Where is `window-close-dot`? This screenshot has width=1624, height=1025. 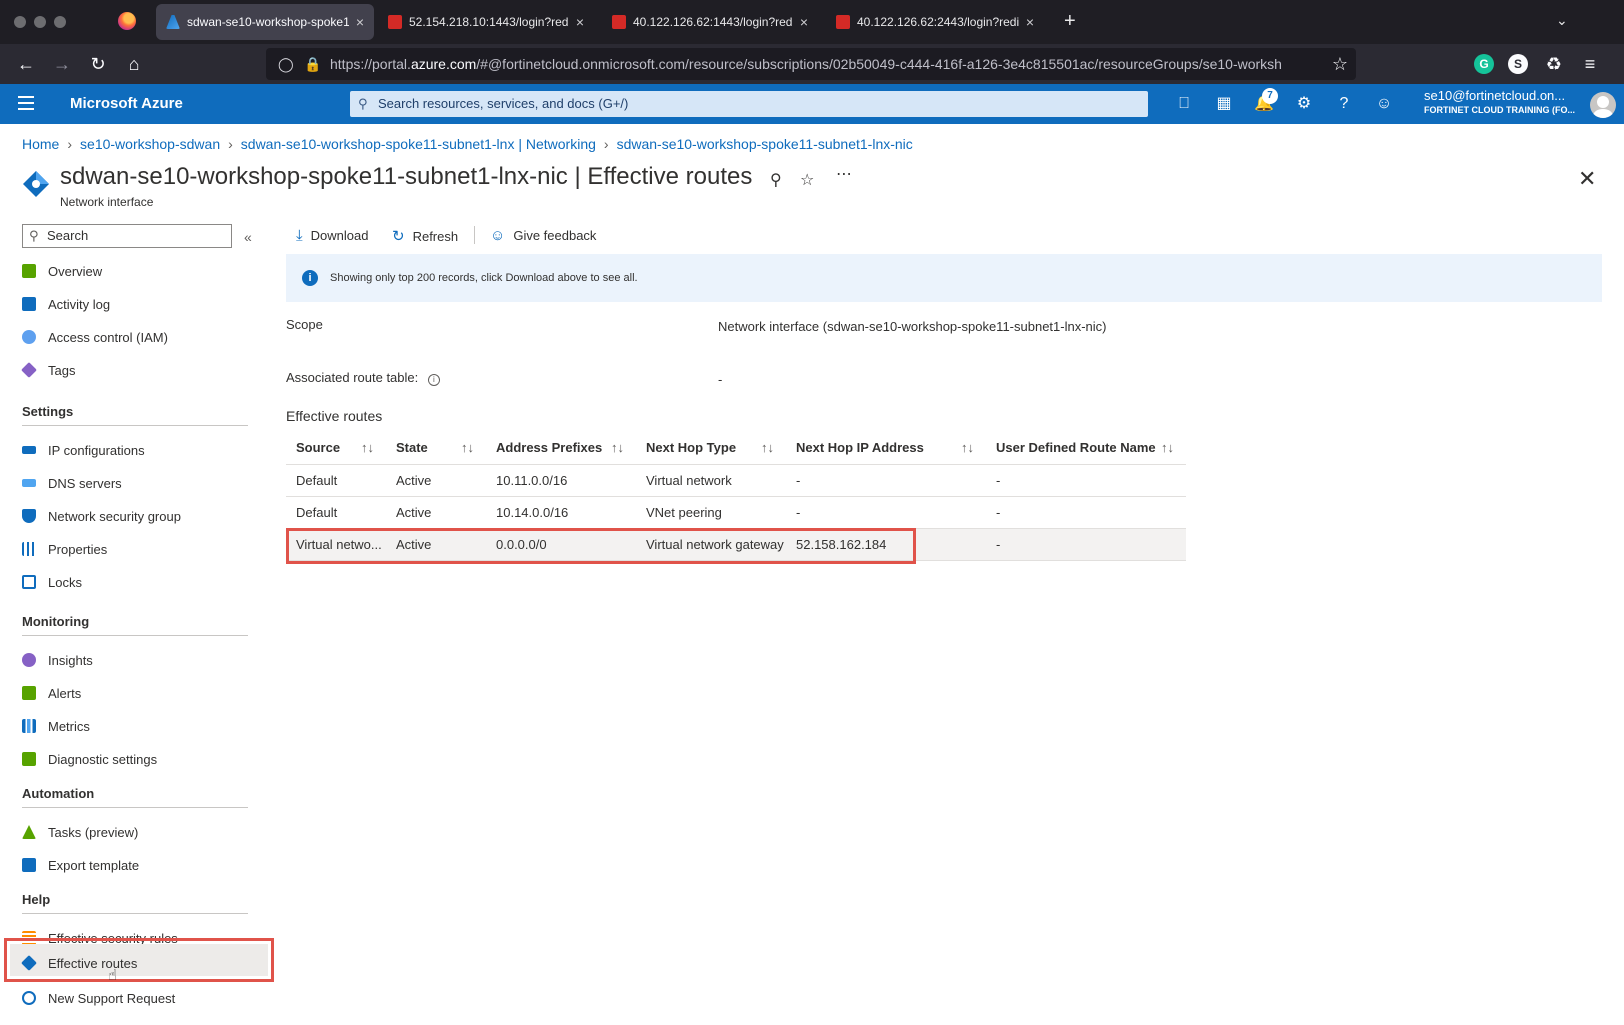
window-close-dot is located at coordinates (20, 22).